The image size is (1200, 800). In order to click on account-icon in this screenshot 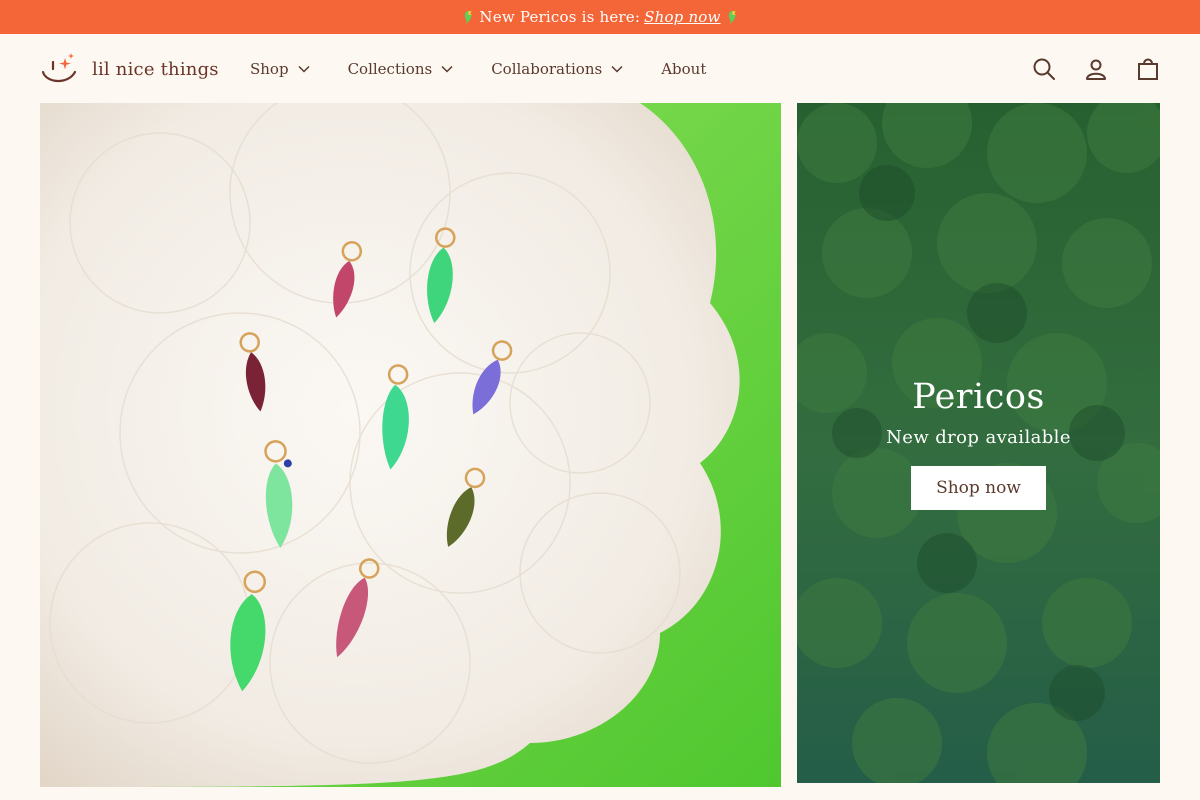, I will do `click(1096, 69)`.